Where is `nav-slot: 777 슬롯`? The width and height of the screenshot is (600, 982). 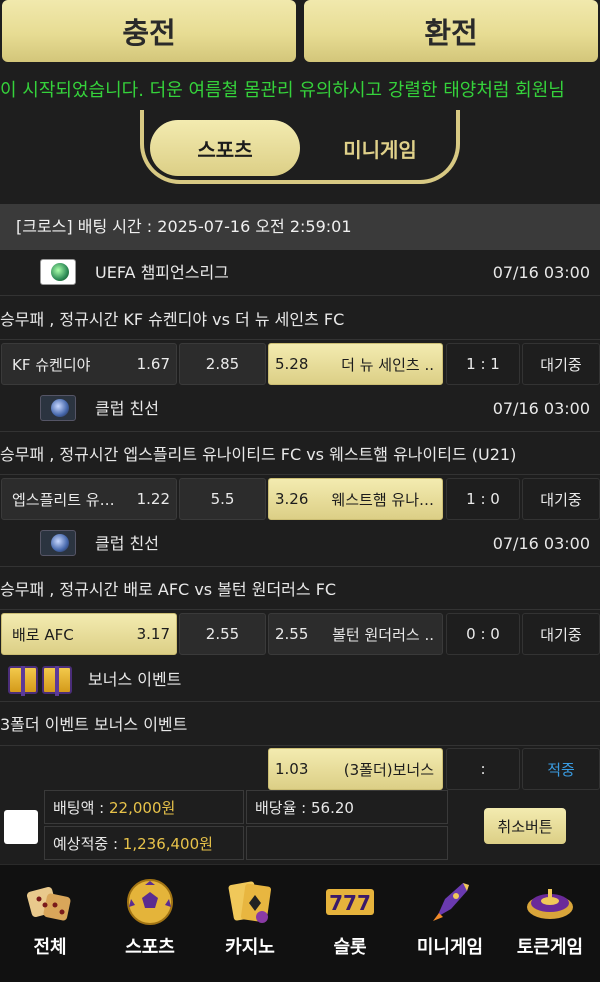 nav-slot: 777 슬롯 is located at coordinates (350, 923).